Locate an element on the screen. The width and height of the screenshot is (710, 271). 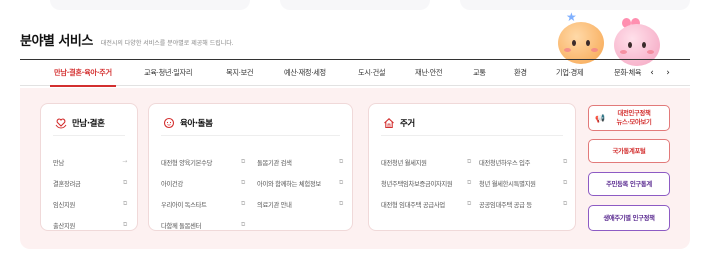
card-title: 육아·돌봄 is located at coordinates (196, 124).